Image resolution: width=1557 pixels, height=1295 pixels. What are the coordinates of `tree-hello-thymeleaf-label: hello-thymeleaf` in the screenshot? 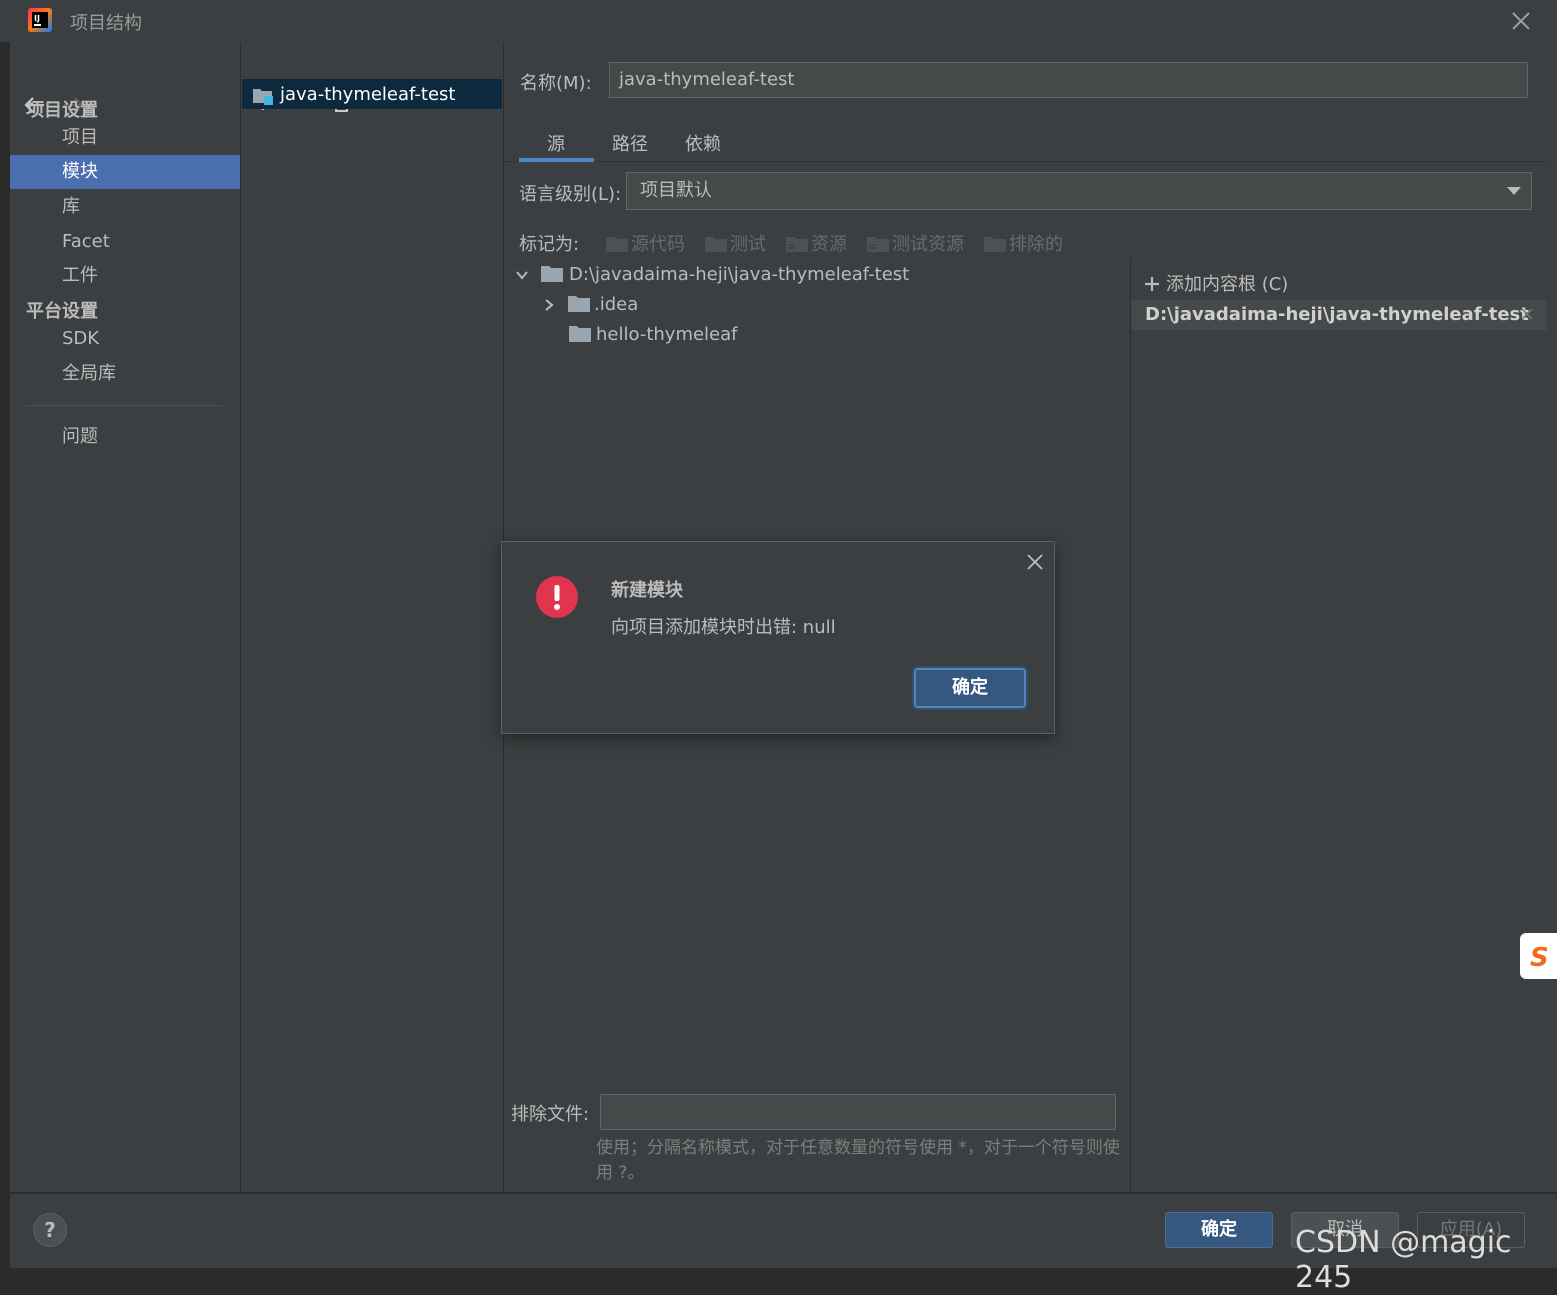 It's located at (667, 334).